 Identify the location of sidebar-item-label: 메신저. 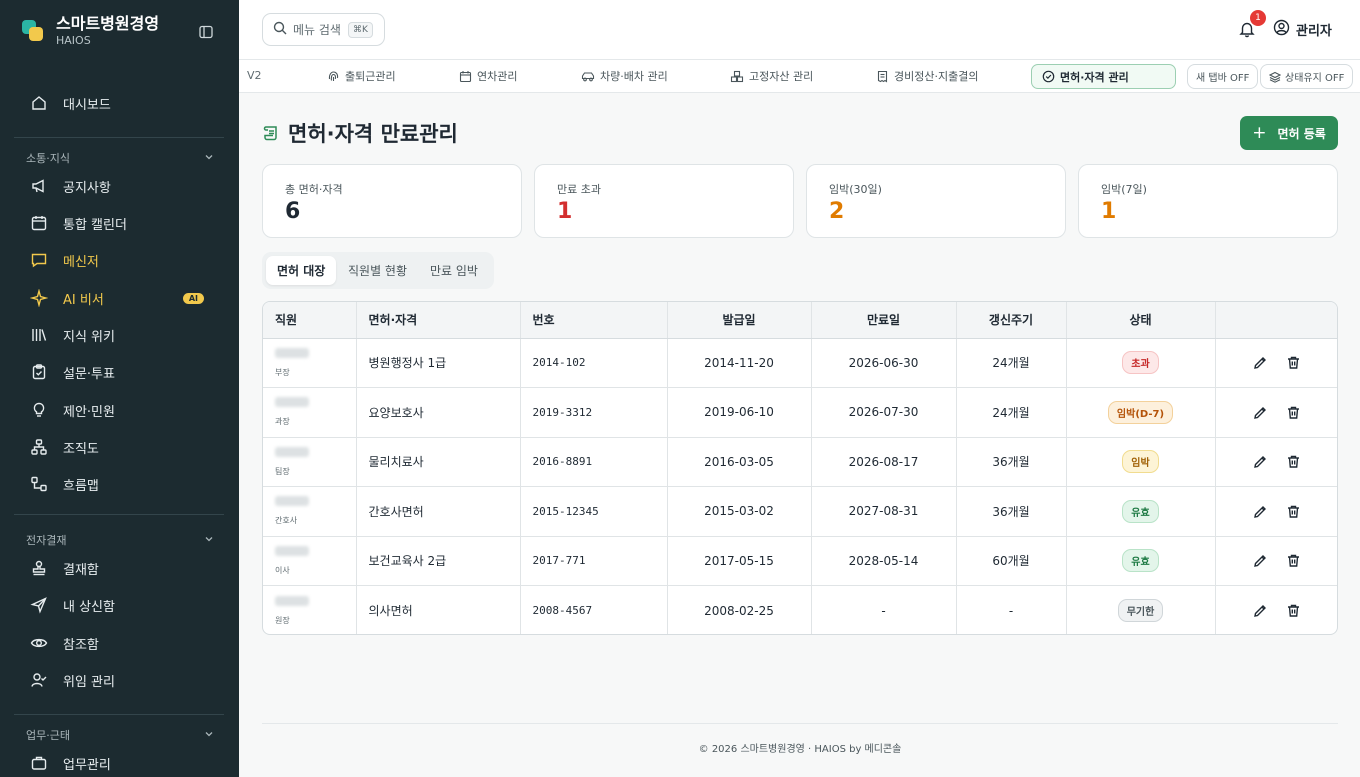
(81, 262).